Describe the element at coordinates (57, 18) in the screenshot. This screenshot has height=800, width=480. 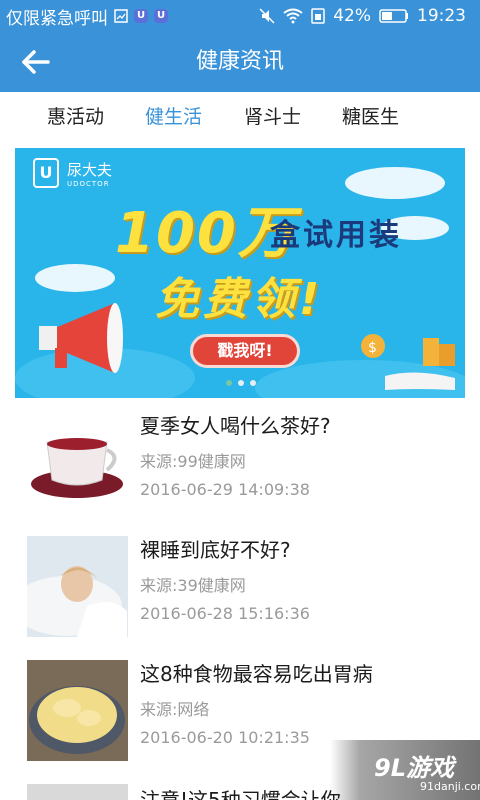
I see `carrier-text: 仅限紧急呼叫` at that location.